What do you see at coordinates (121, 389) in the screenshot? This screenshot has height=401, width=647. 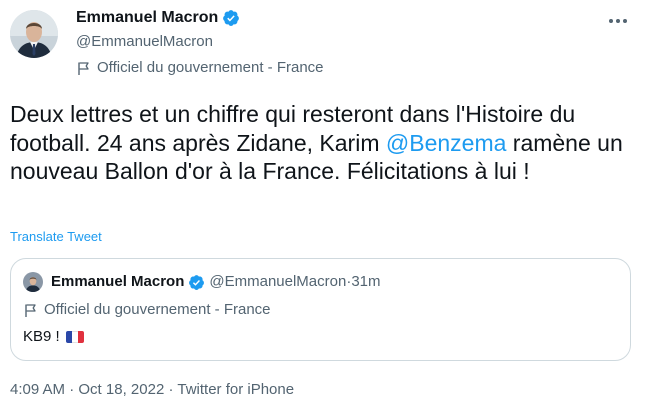 I see `tweet-date: Oct 18, 2022` at bounding box center [121, 389].